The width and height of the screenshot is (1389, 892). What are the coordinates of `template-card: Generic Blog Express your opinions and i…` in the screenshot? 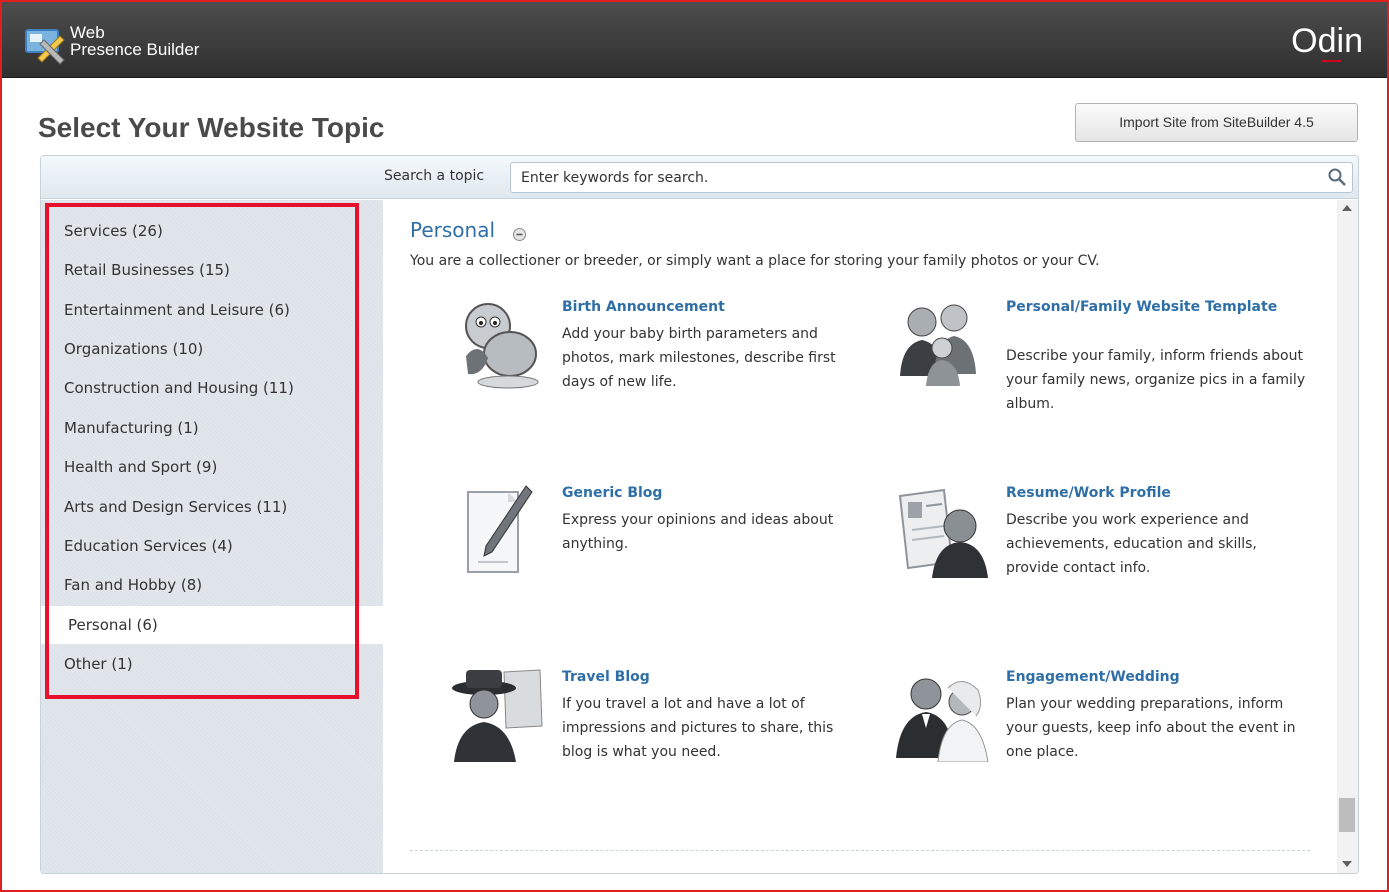 It's located at (658, 532).